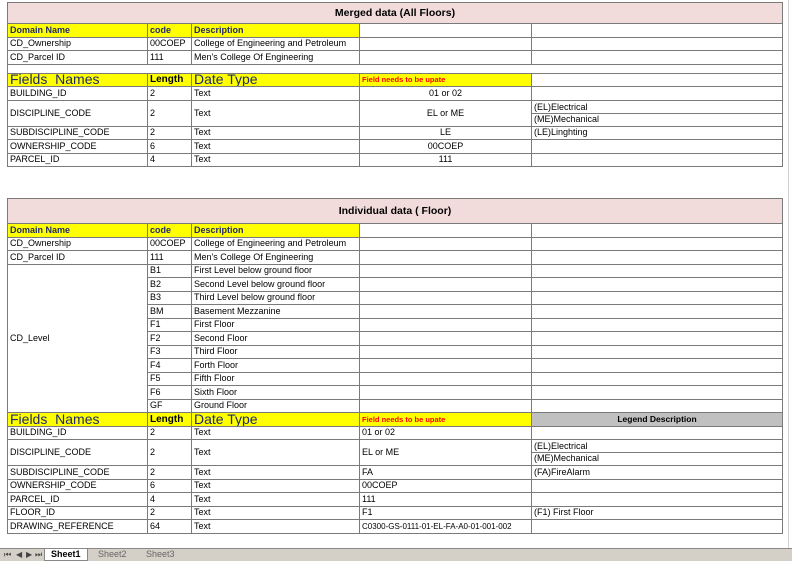 This screenshot has width=792, height=561. Describe the element at coordinates (445, 485) in the screenshot. I see `value-cell: 00COEP` at that location.